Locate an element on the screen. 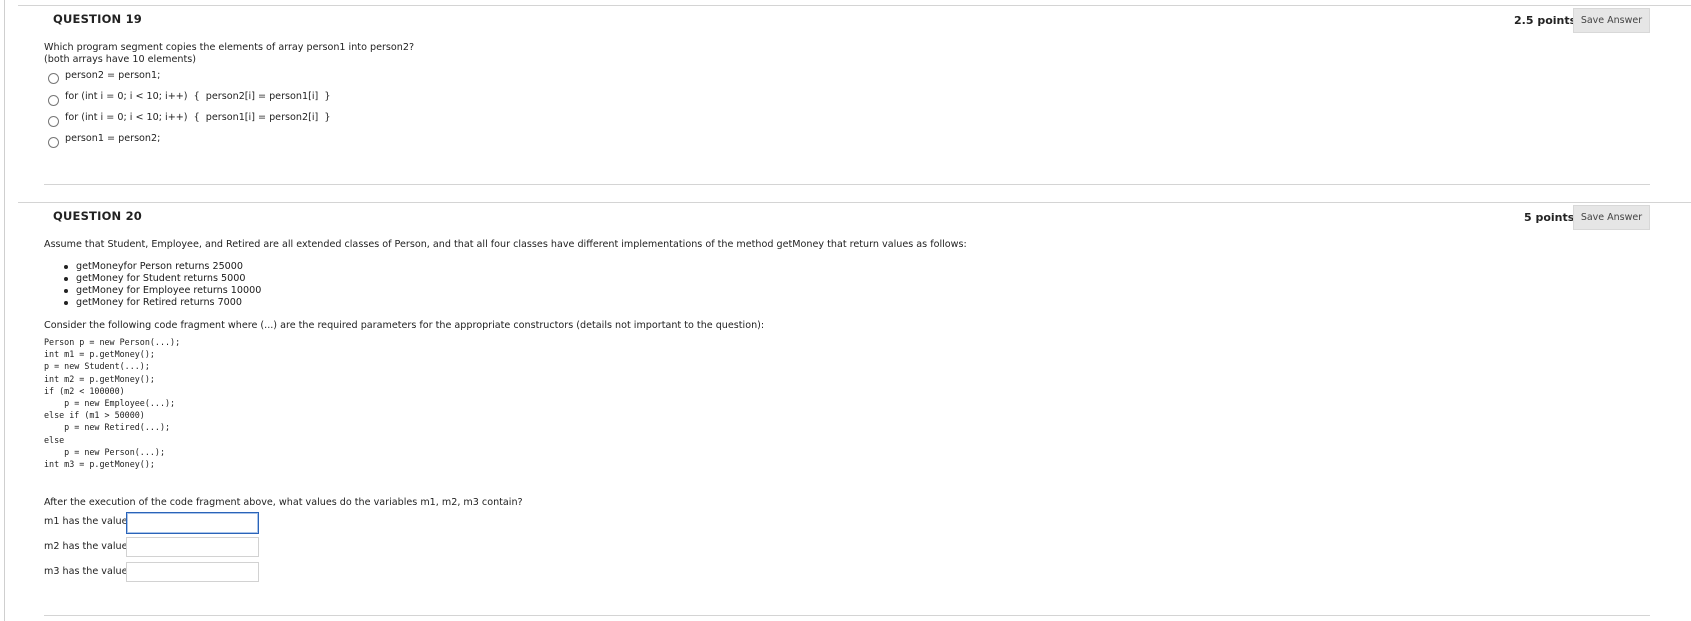 The height and width of the screenshot is (621, 1691). q19-bottom-divider is located at coordinates (847, 184).